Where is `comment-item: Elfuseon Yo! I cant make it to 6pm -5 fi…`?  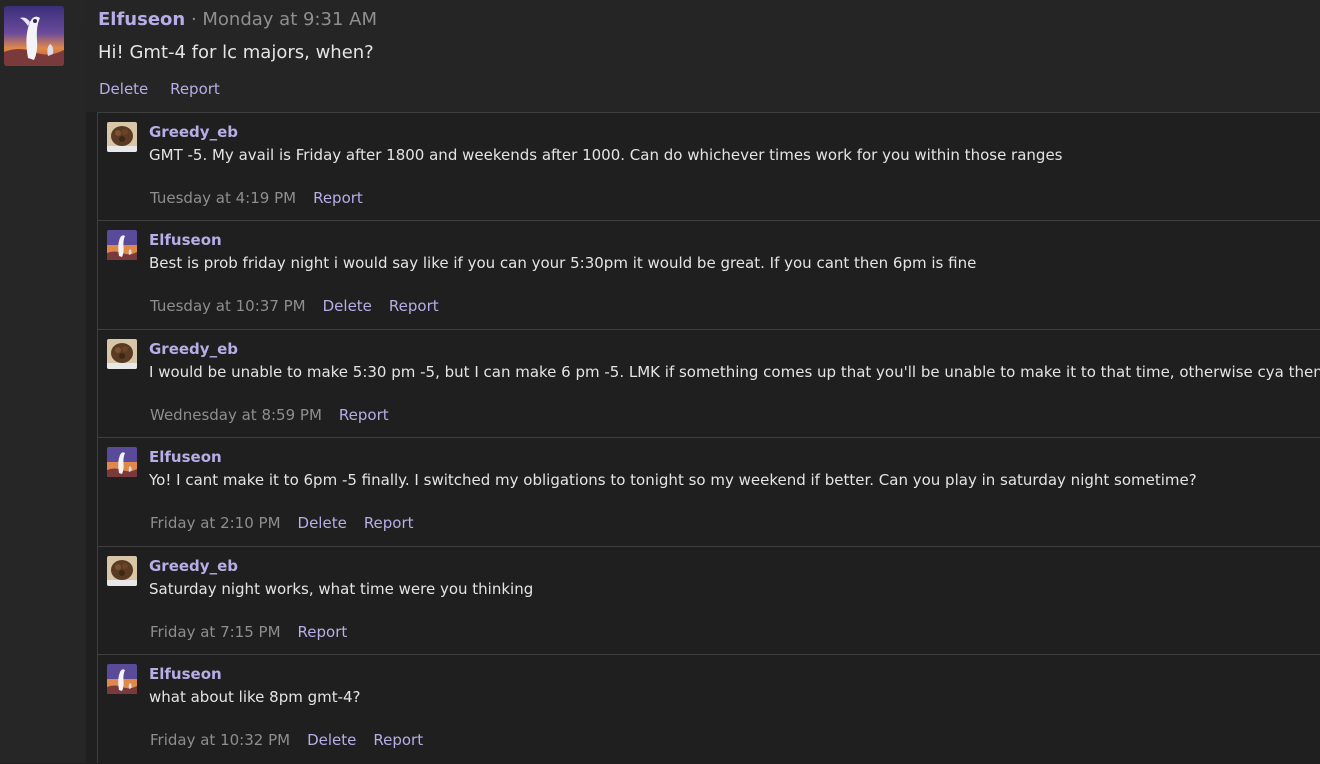
comment-item: Elfuseon Yo! I cant make it to 6pm -5 fi… is located at coordinates (709, 491).